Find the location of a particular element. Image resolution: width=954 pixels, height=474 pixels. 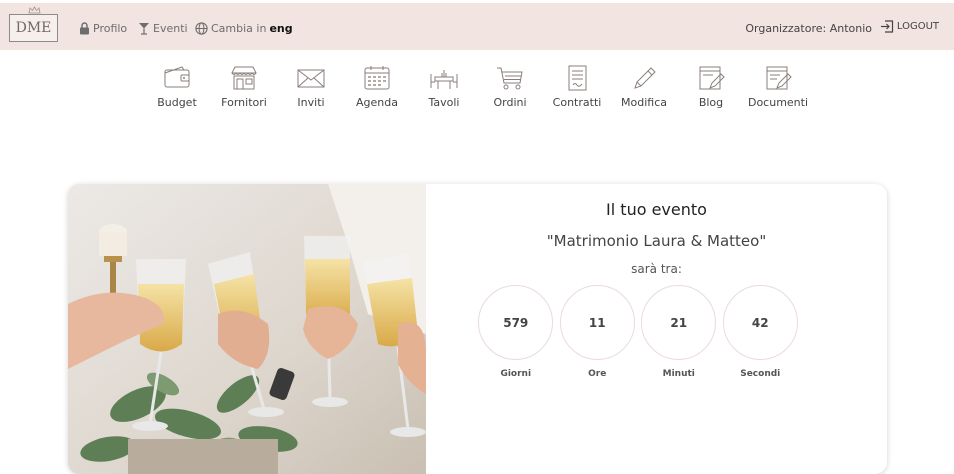

events-link: Eventi is located at coordinates (163, 28).